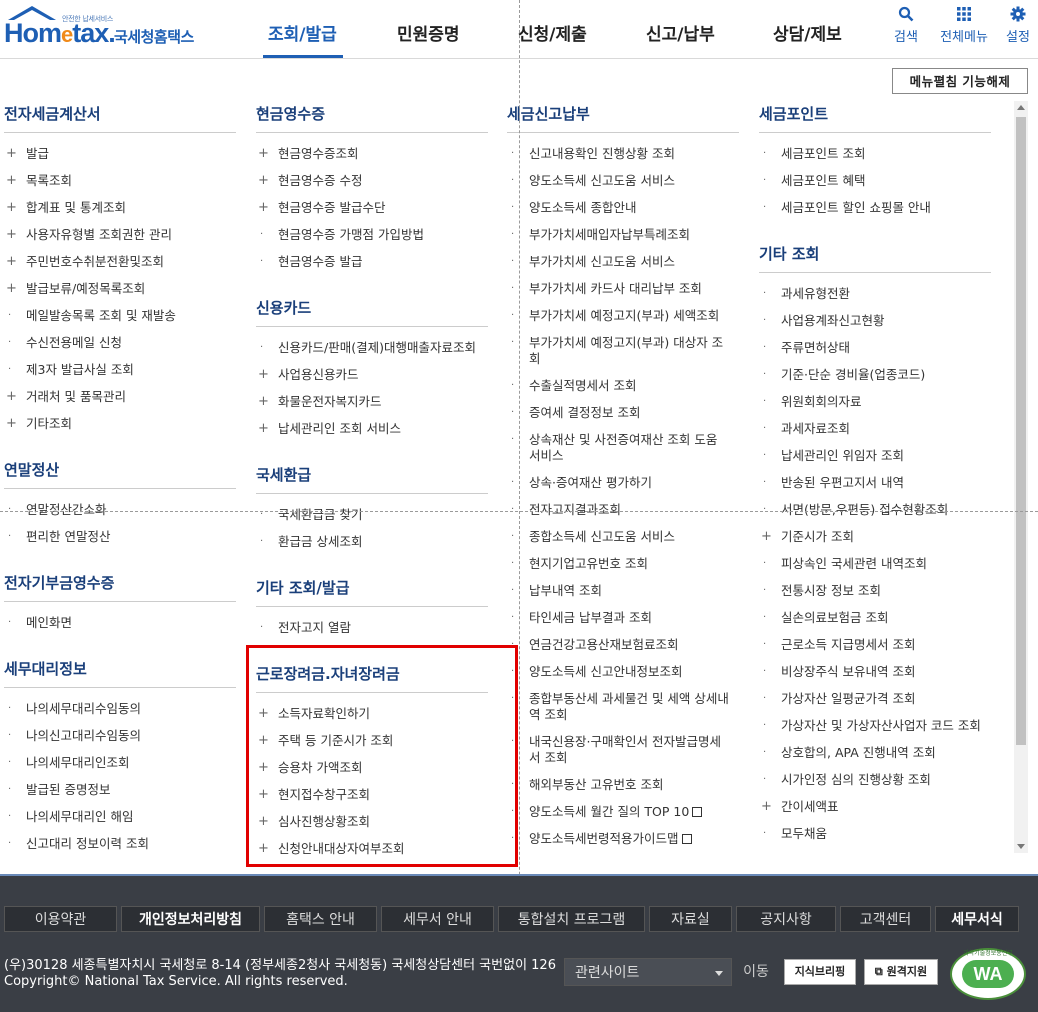  I want to click on menu-item: · 상호합의, APA 진행내역 조회, so click(875, 753).